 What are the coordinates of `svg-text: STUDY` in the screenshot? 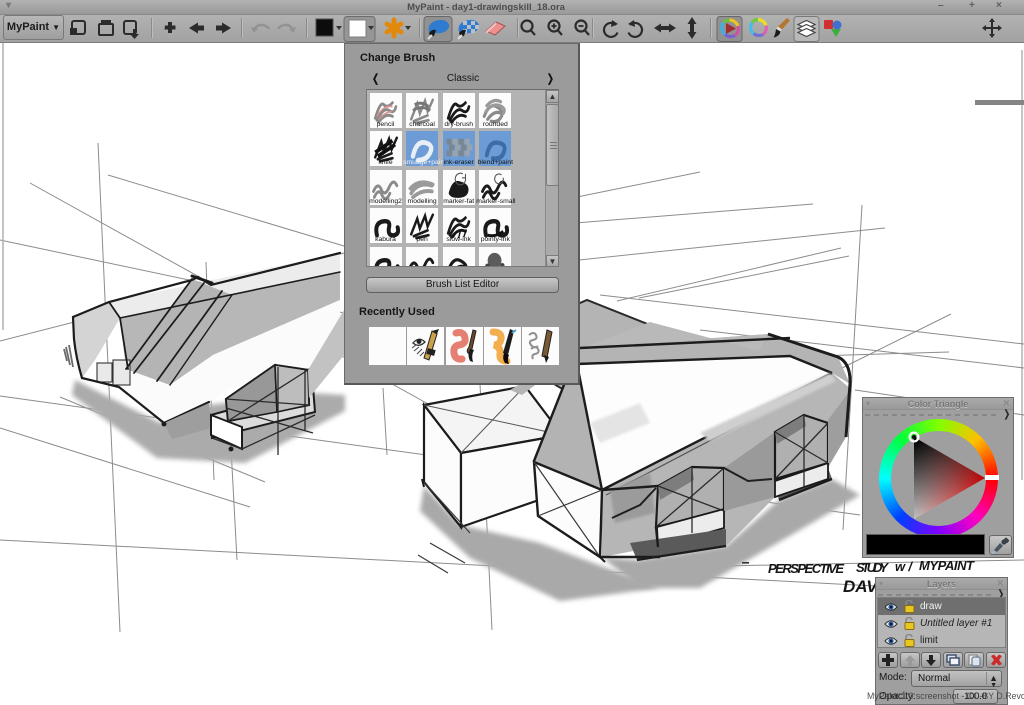 It's located at (872, 567).